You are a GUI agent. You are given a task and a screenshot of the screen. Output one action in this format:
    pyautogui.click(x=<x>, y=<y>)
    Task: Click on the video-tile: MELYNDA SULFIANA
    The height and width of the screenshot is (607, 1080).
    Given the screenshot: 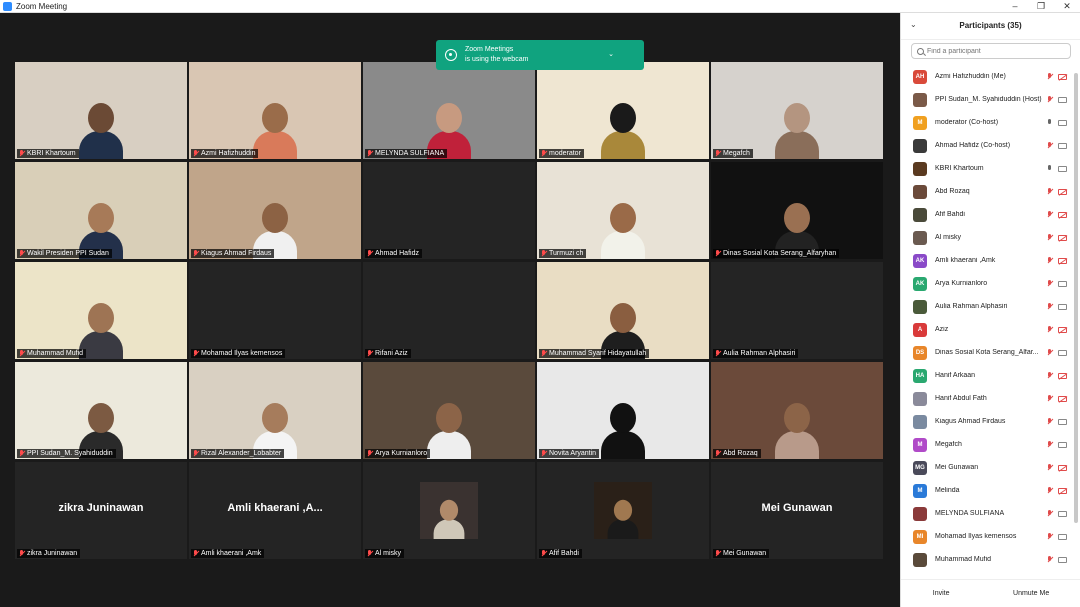 What is the action you would take?
    pyautogui.click(x=449, y=110)
    